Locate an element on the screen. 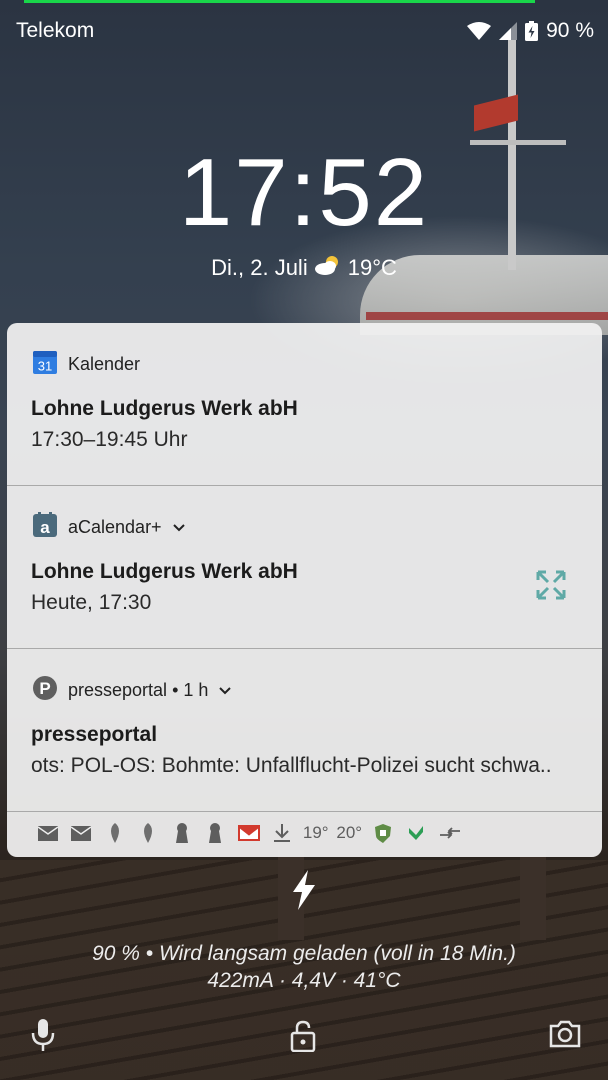 The image size is (608, 1080). partly-cloudy-icon is located at coordinates (328, 268).